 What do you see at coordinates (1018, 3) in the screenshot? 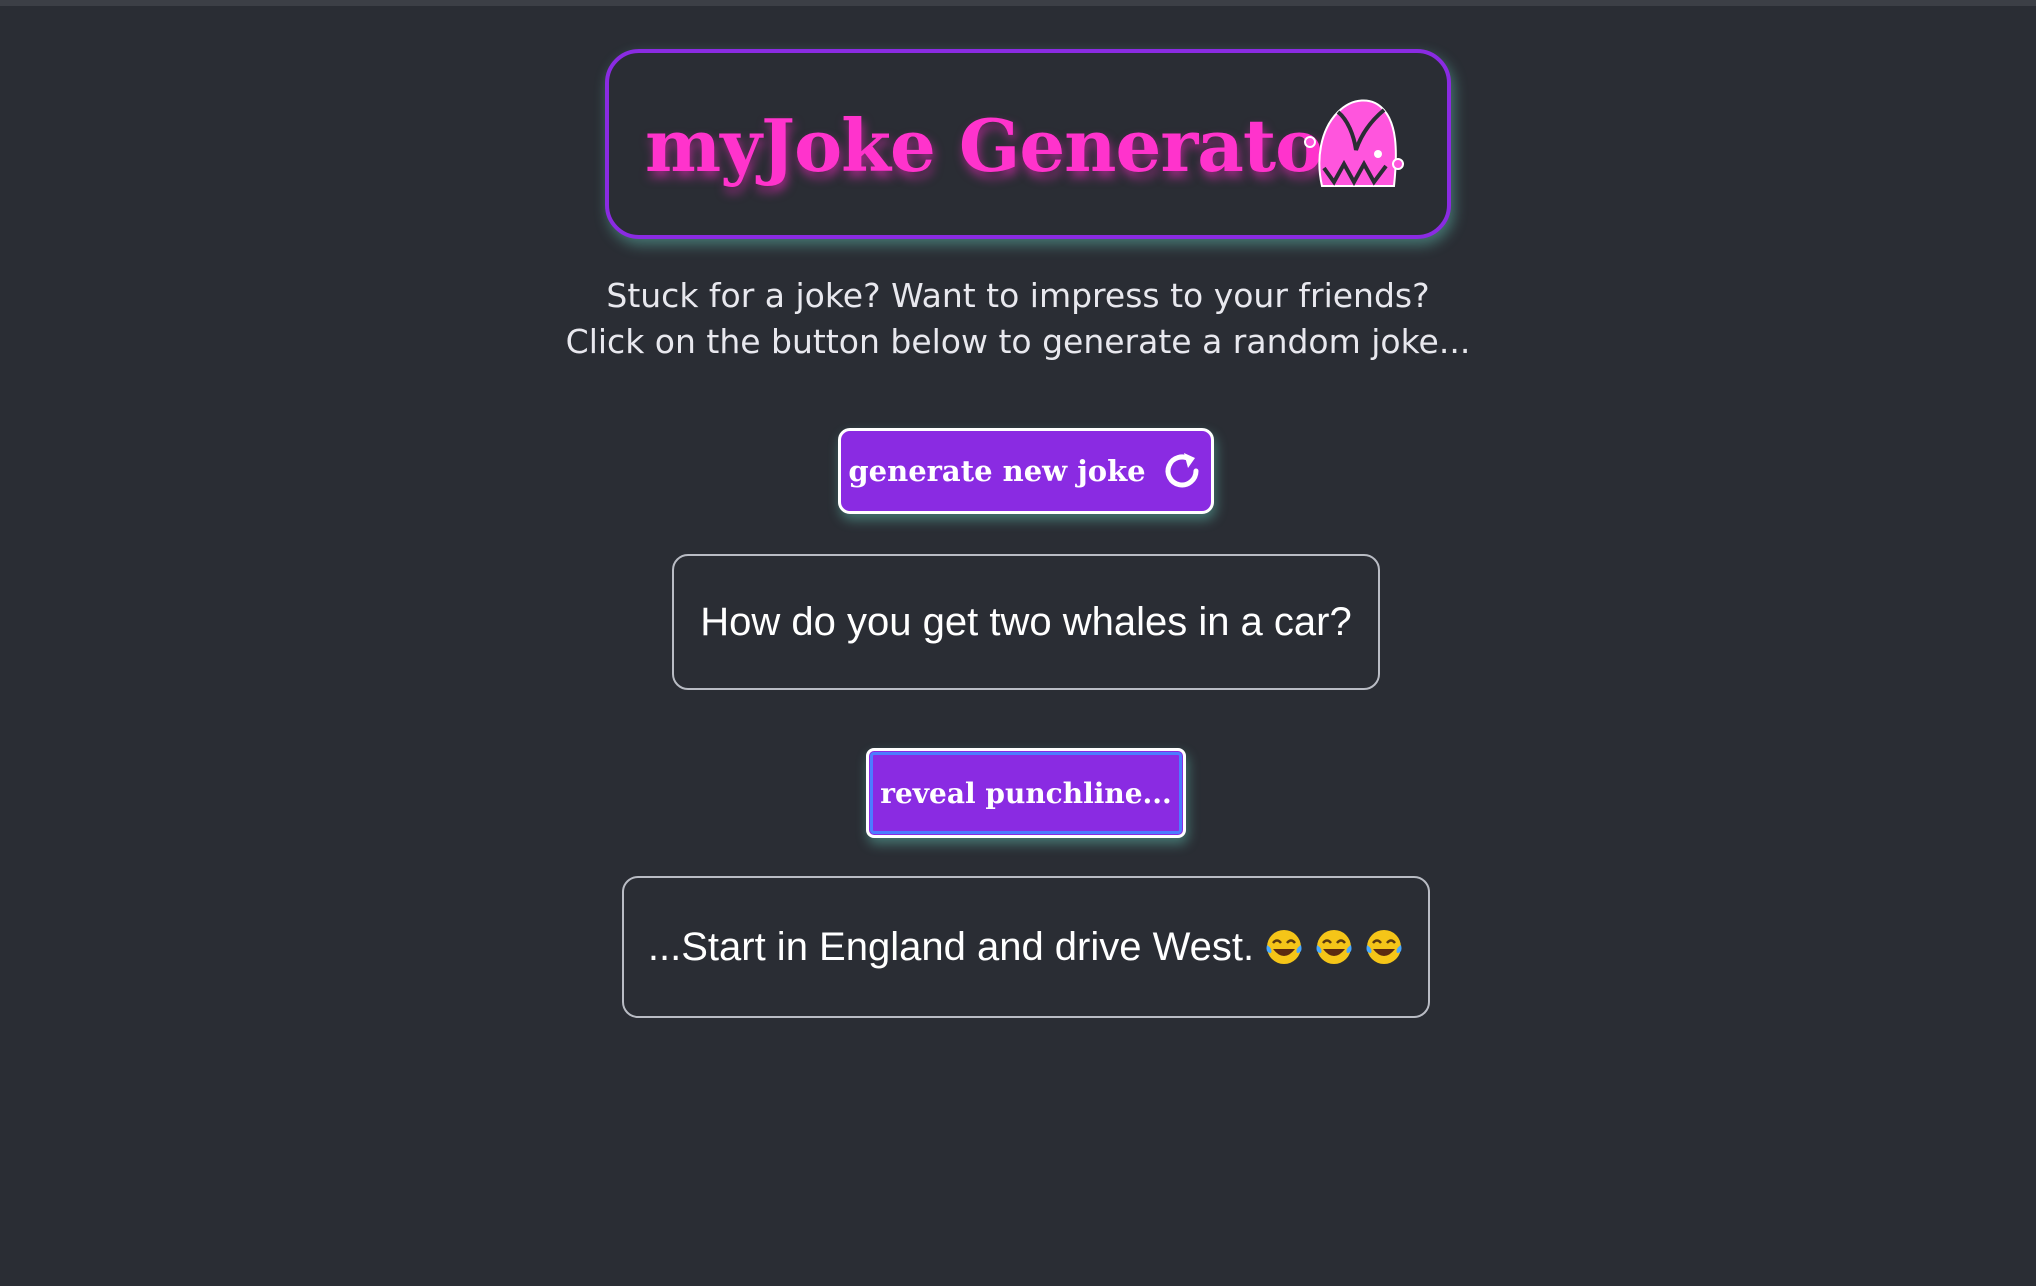
I see `window-top-bar` at bounding box center [1018, 3].